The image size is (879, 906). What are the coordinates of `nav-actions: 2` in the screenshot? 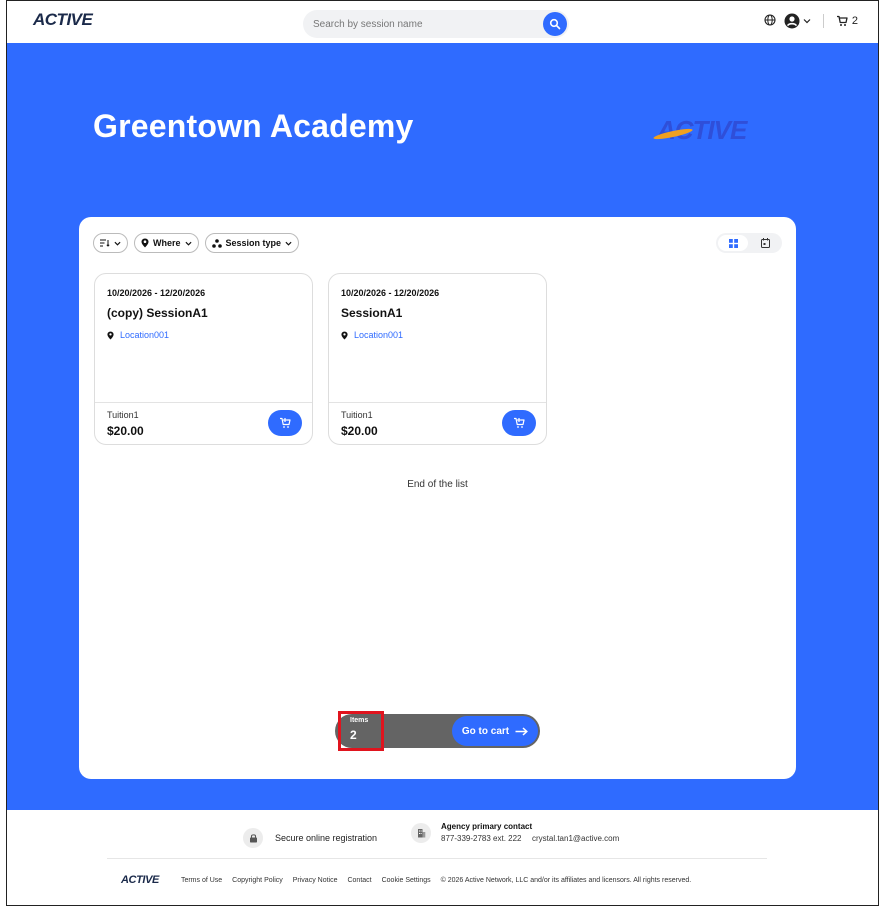 It's located at (811, 21).